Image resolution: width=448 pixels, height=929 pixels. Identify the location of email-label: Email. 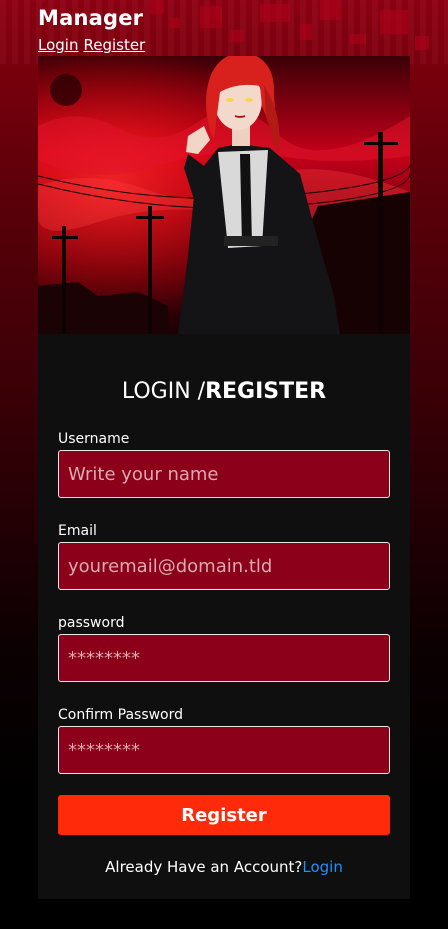
(77, 531).